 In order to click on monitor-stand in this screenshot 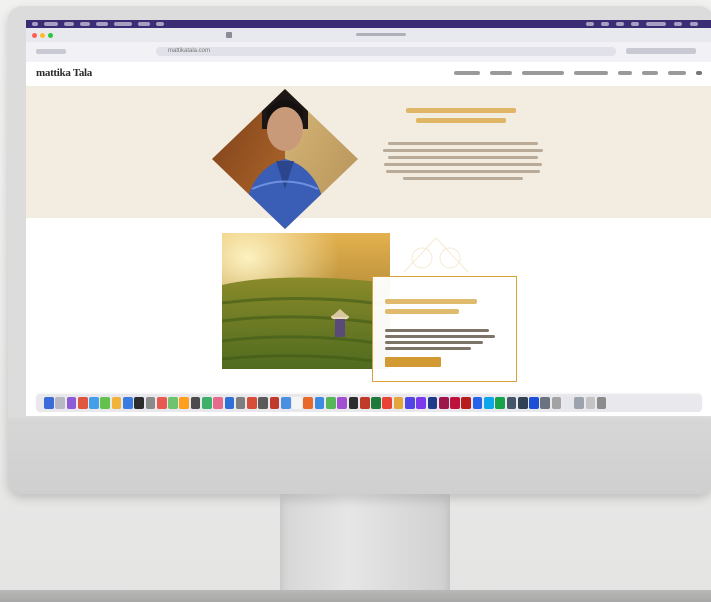, I will do `click(365, 545)`.